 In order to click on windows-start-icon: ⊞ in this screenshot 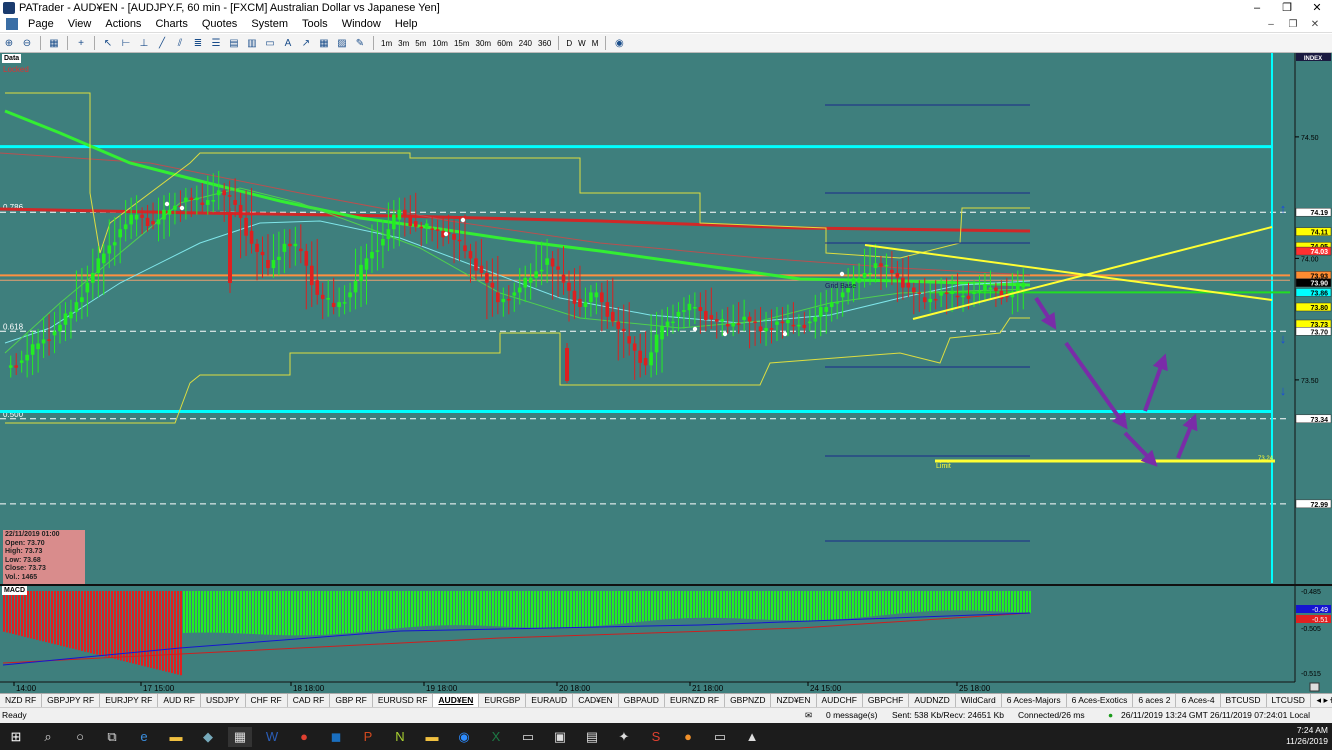, I will do `click(16, 737)`.